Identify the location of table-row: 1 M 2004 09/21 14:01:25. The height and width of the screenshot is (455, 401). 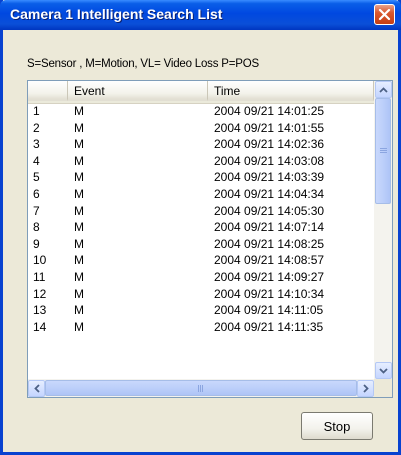
(201, 111).